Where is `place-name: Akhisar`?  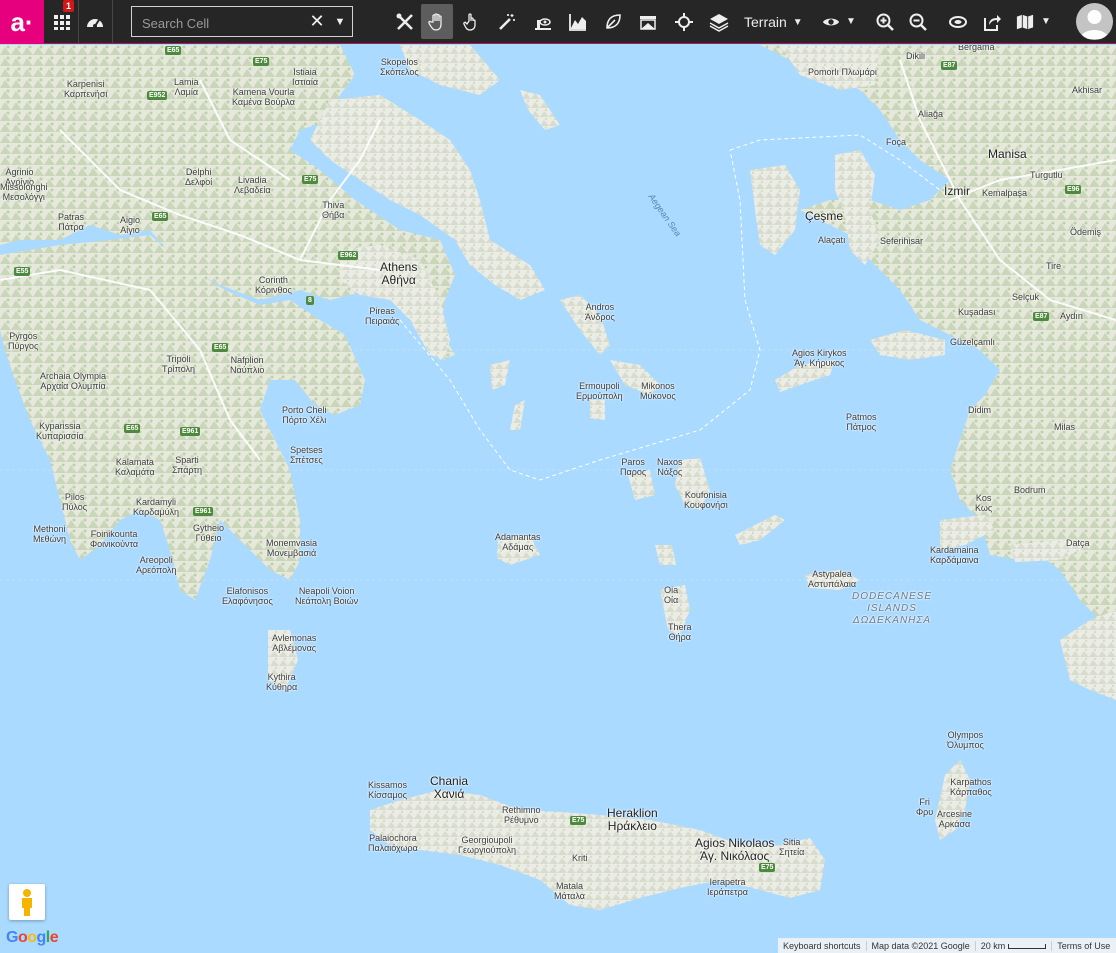
place-name: Akhisar is located at coordinates (1087, 90).